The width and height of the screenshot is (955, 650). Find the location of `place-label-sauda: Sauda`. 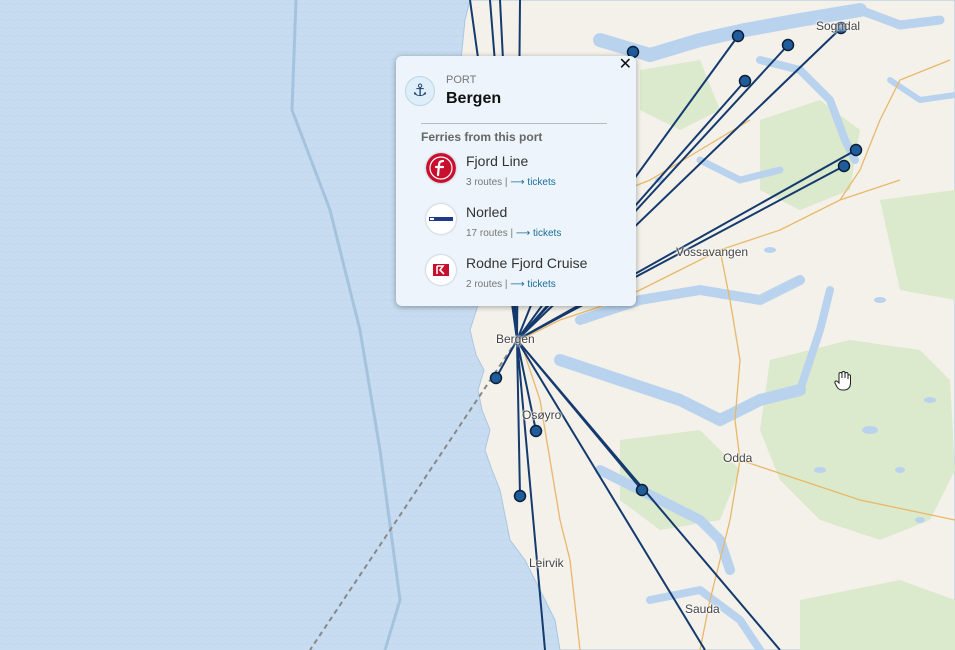

place-label-sauda: Sauda is located at coordinates (702, 609).